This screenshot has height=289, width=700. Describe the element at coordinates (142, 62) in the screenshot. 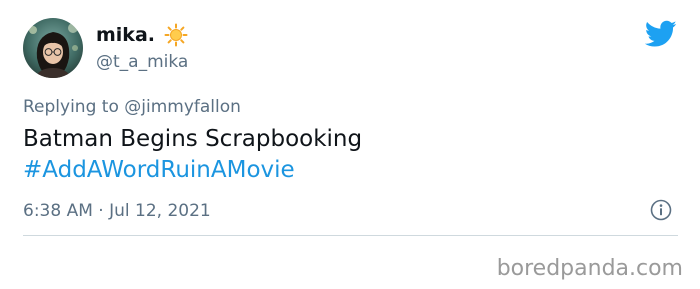

I see `author-handle: @t_a_mika` at that location.